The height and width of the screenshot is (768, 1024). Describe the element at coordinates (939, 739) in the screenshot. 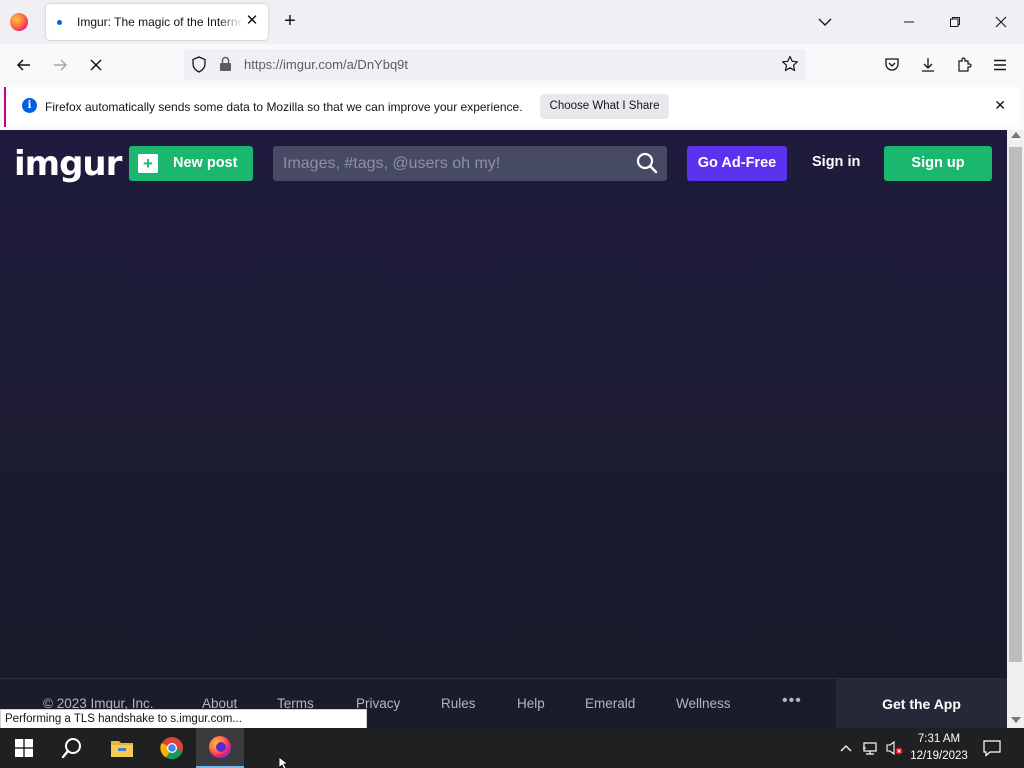

I see `clock-time: 7:31 AM` at that location.